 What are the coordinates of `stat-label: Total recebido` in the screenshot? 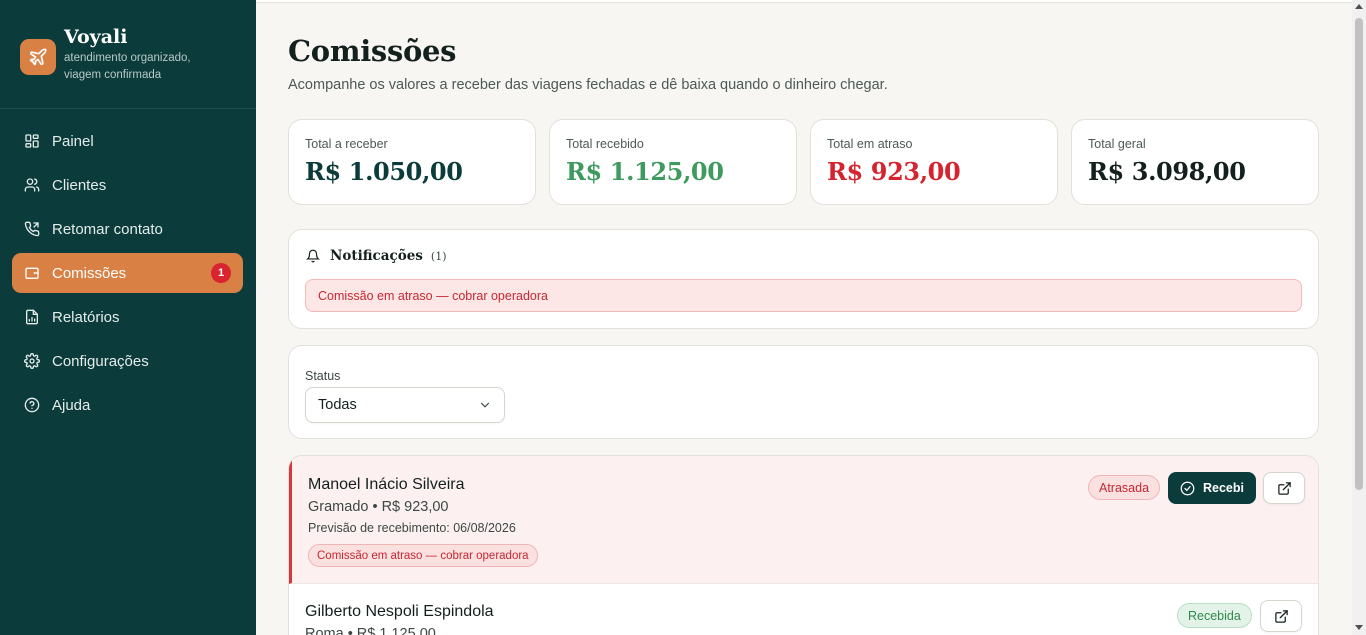 It's located at (605, 144).